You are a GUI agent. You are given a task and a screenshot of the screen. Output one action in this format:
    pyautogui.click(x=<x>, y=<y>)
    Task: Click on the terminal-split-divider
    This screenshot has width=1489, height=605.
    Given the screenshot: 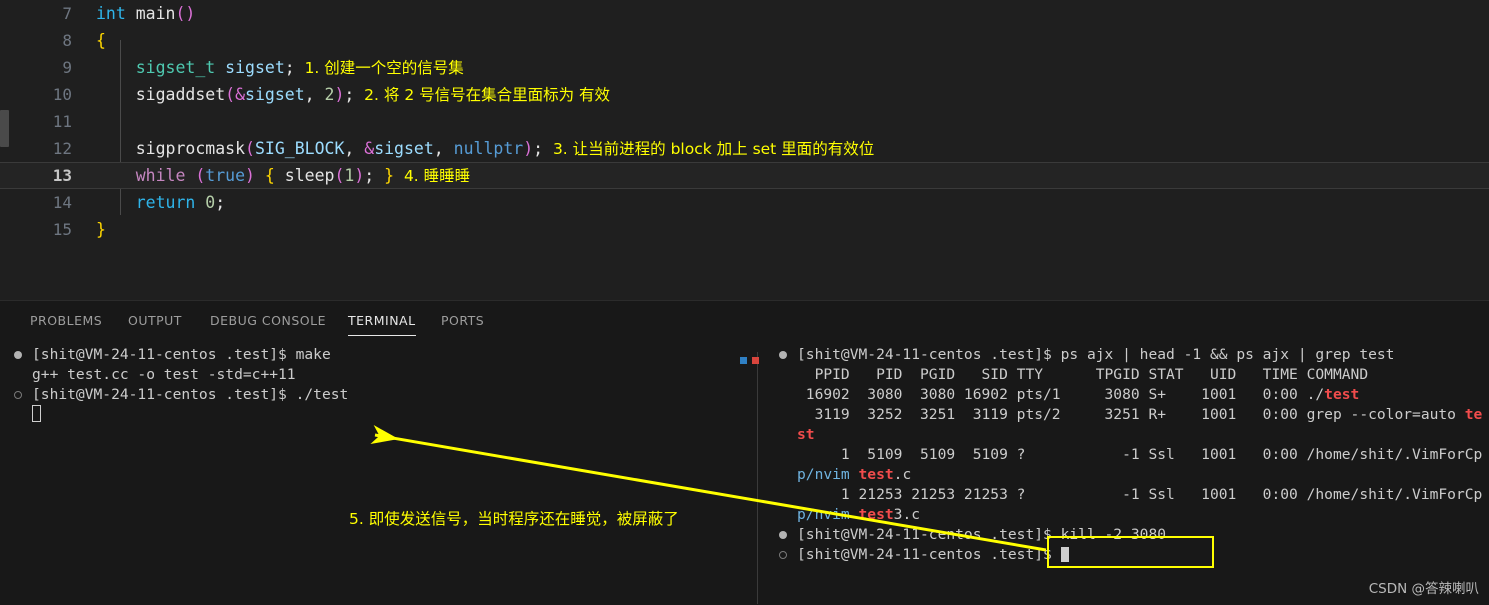 What is the action you would take?
    pyautogui.click(x=757, y=478)
    